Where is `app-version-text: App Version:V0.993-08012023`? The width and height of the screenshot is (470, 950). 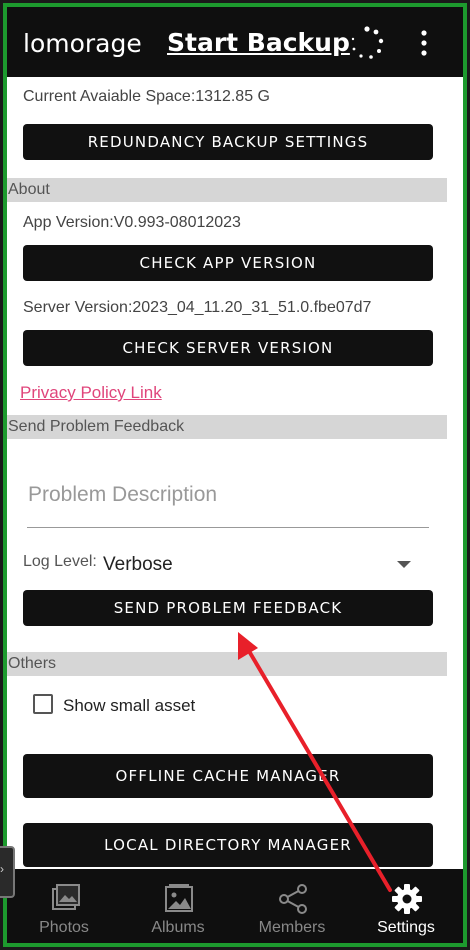
app-version-text: App Version:V0.993-08012023 is located at coordinates (132, 222).